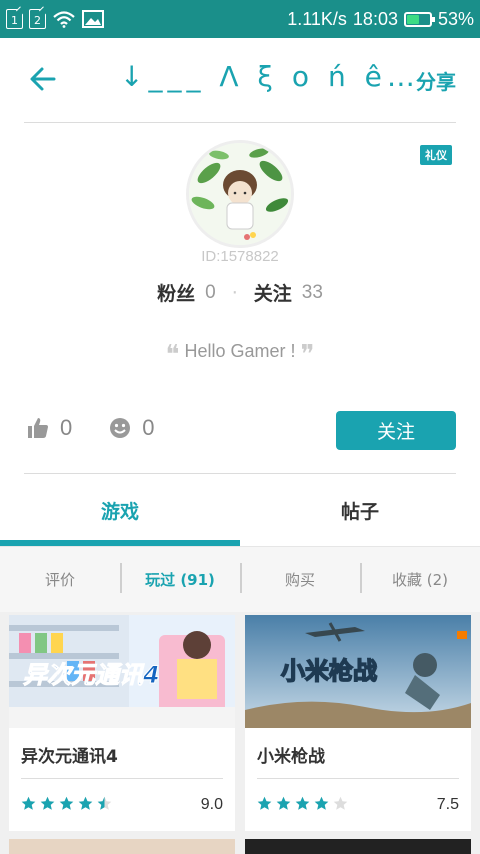  What do you see at coordinates (240, 194) in the screenshot?
I see `avatar` at bounding box center [240, 194].